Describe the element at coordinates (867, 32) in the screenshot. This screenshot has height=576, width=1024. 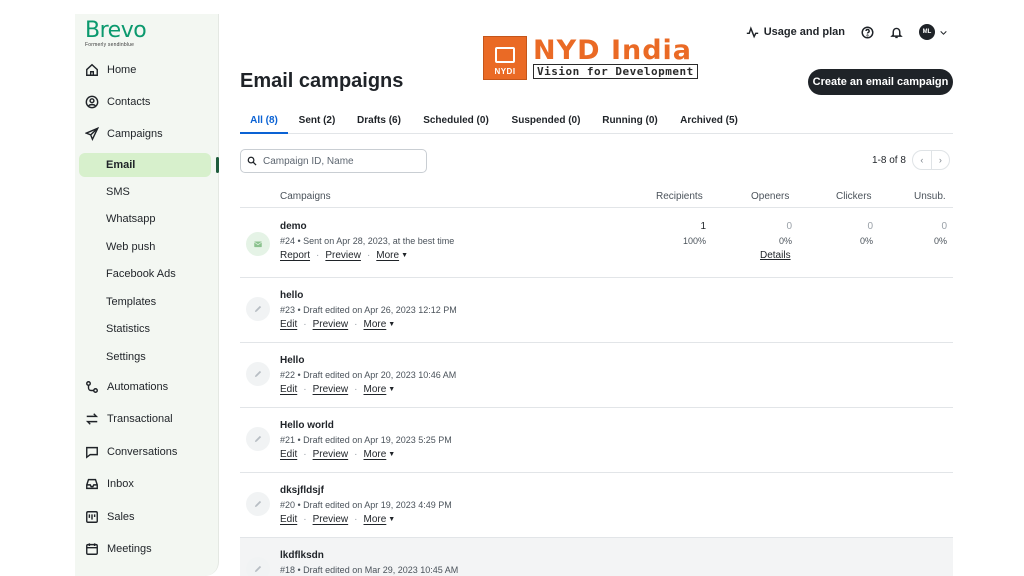
I see `help-icon` at that location.